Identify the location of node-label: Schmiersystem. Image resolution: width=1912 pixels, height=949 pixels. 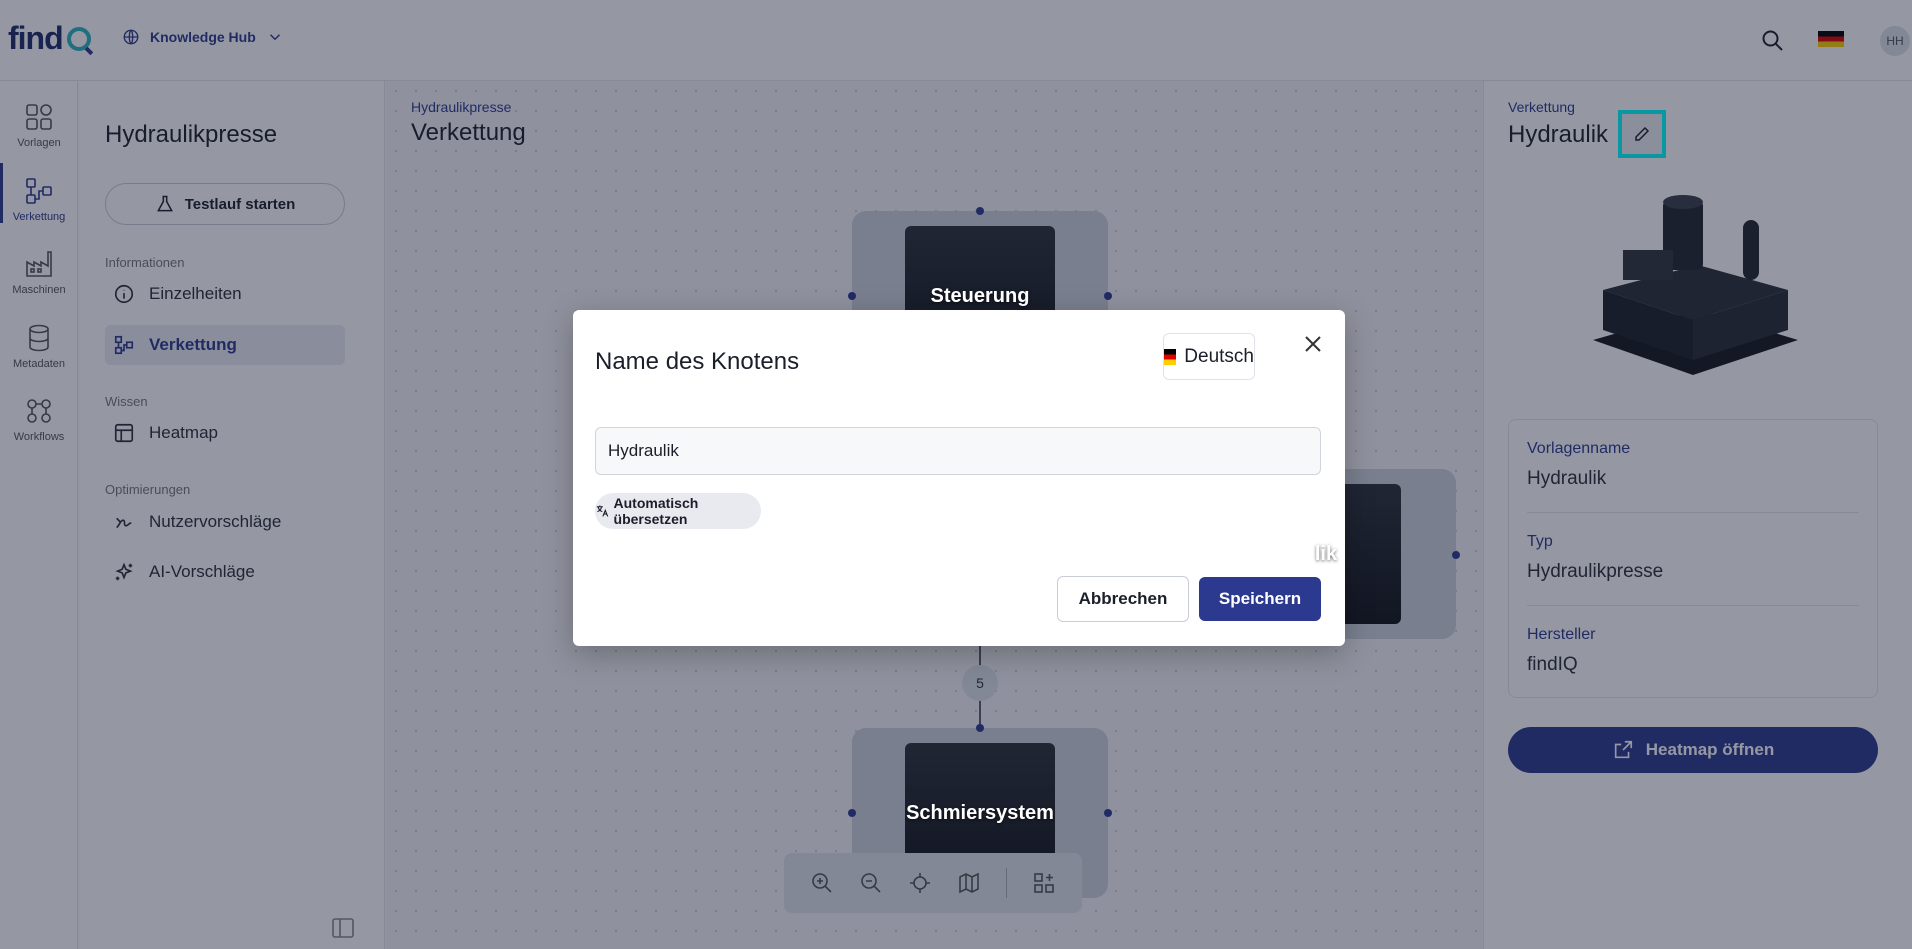
(980, 812).